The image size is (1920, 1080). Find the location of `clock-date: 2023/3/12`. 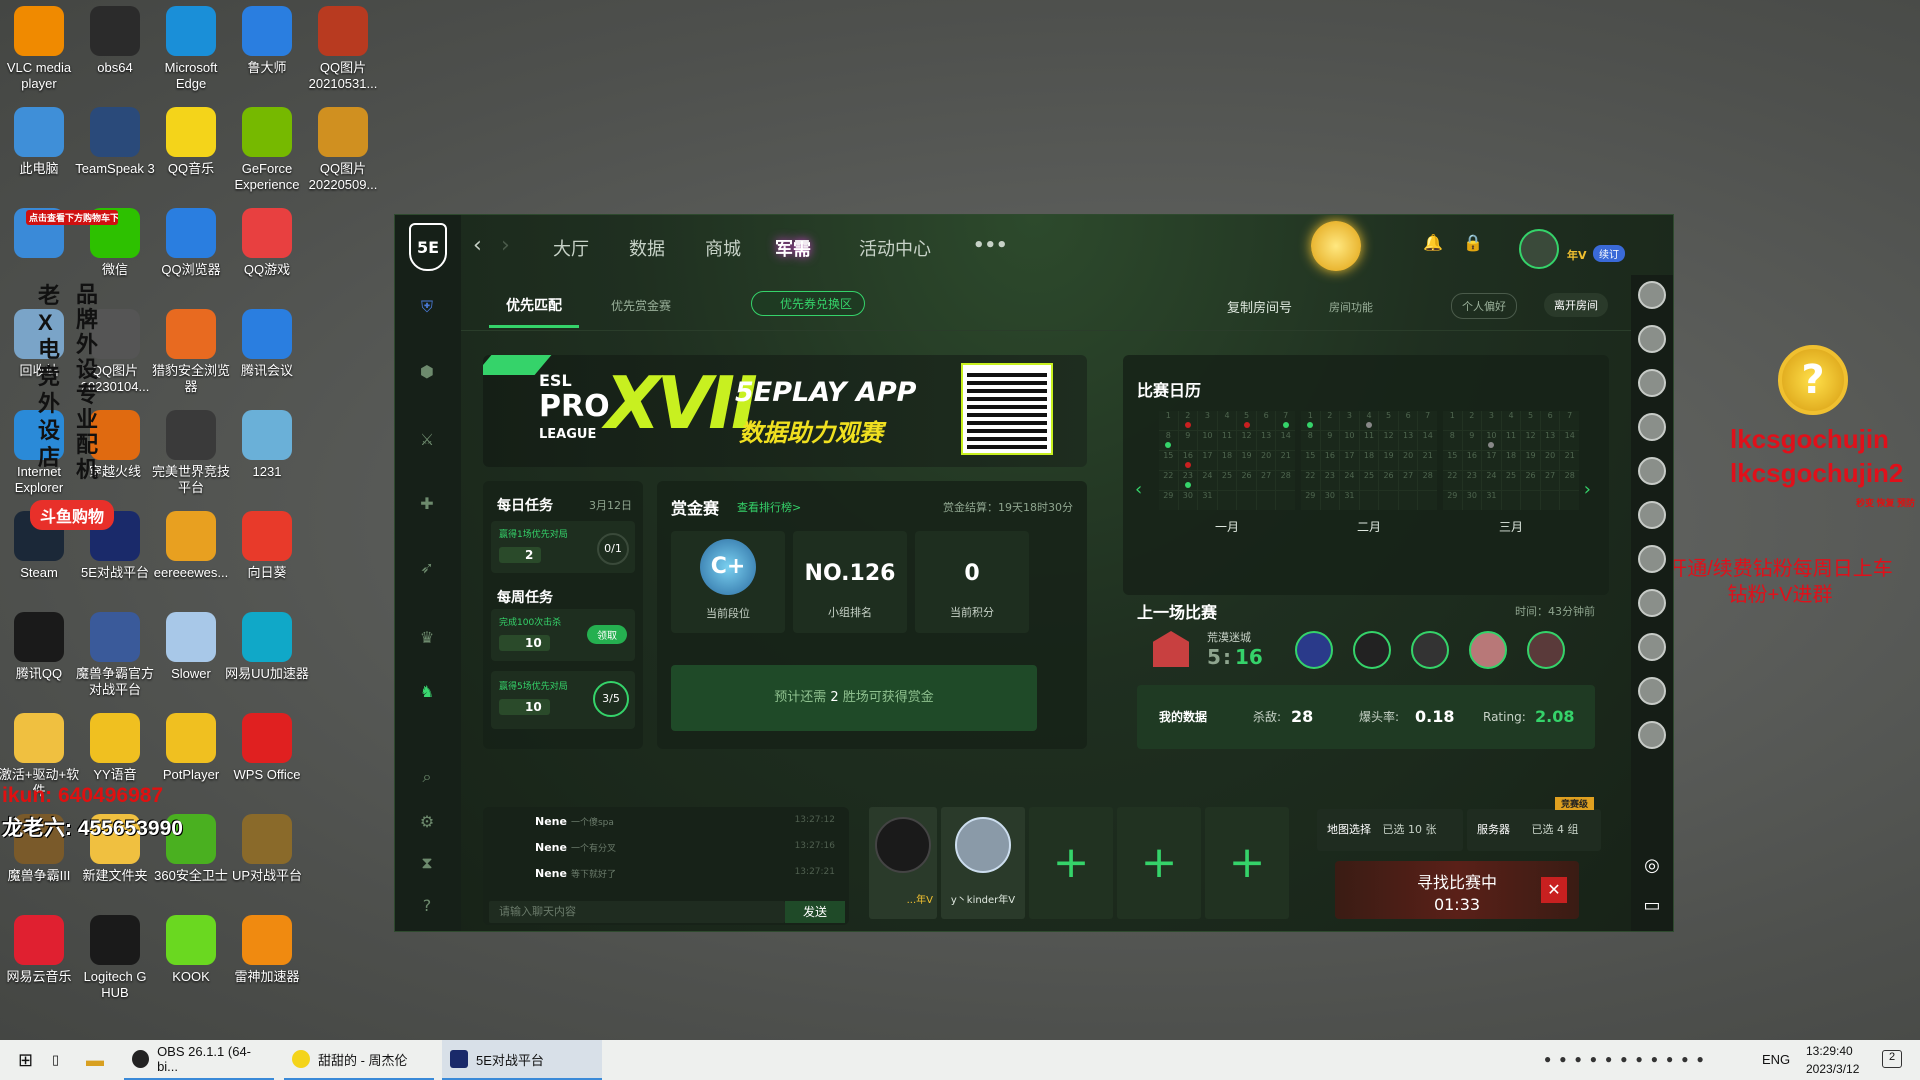

clock-date: 2023/3/12 is located at coordinates (1832, 1069).